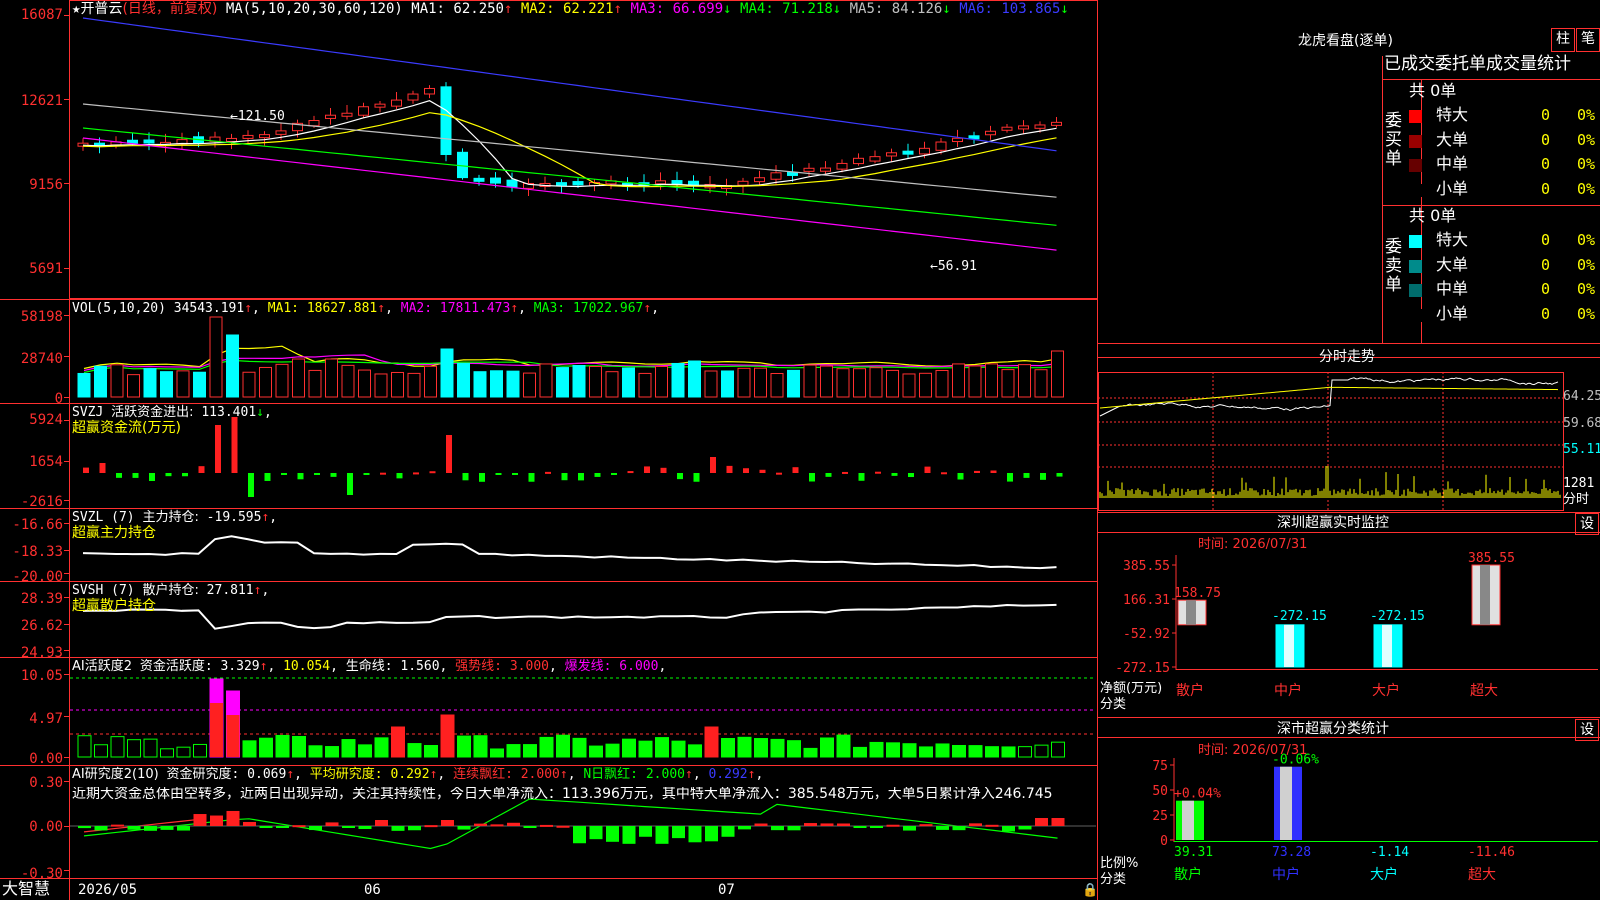 This screenshot has height=900, width=1600. What do you see at coordinates (1333, 442) in the screenshot?
I see `intraday-chart` at bounding box center [1333, 442].